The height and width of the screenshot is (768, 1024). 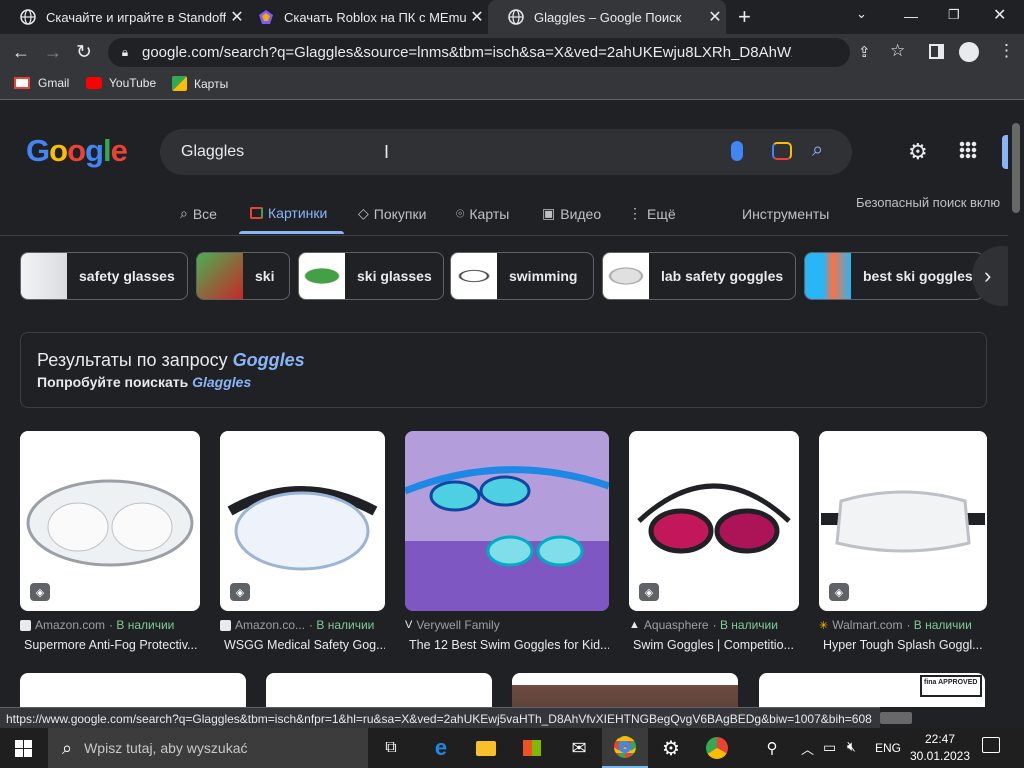 I want to click on file-explorer-icon, so click(x=486, y=748).